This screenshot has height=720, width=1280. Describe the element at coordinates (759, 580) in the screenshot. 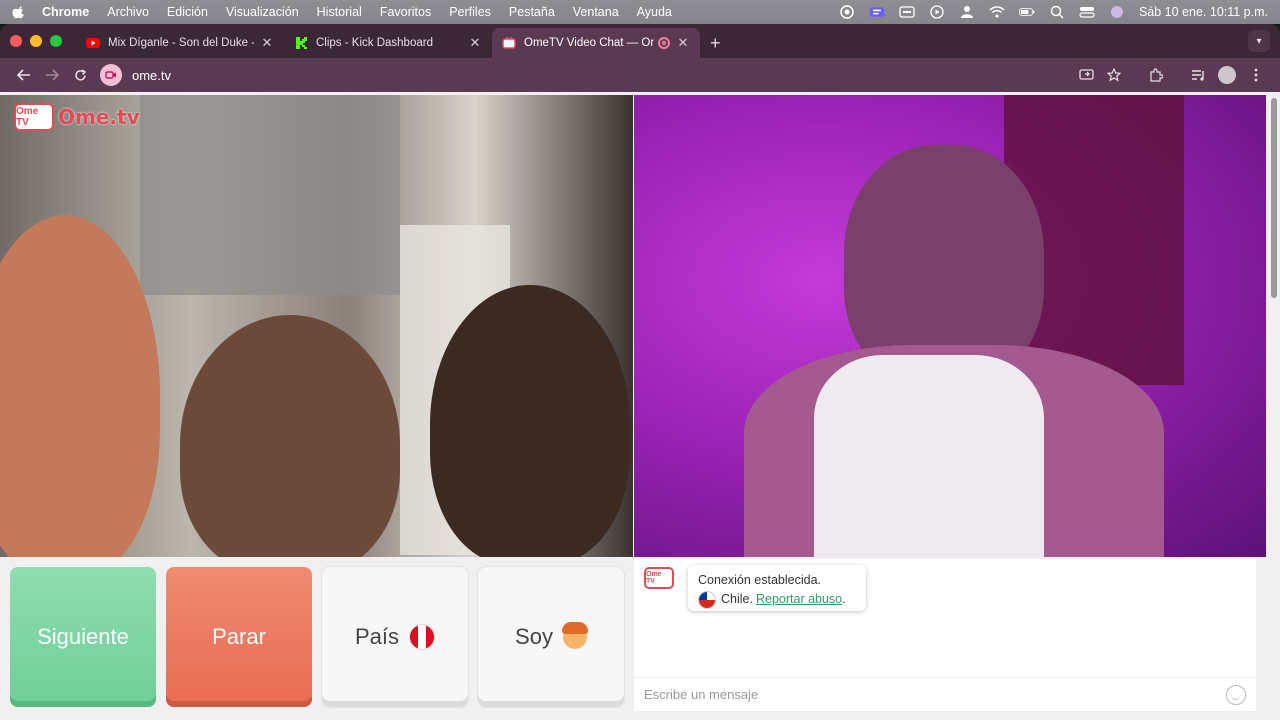

I see `connection-status: Conexión establecida.` at that location.